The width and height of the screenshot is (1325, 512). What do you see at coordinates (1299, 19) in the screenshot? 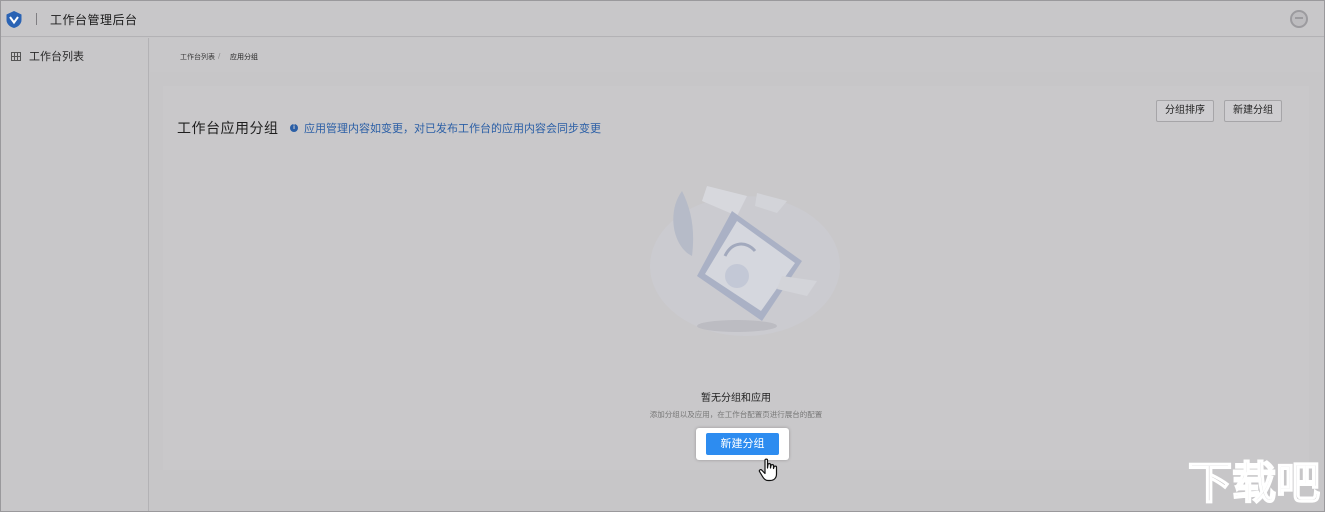
I see `user-avatar-icon` at bounding box center [1299, 19].